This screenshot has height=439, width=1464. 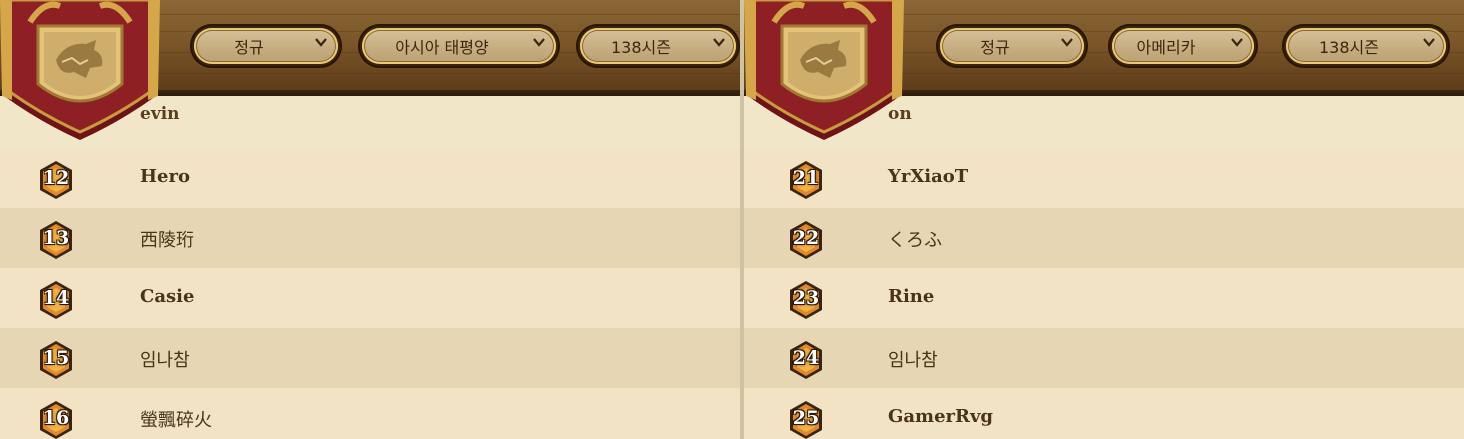 I want to click on player-name: Rine, so click(x=911, y=296).